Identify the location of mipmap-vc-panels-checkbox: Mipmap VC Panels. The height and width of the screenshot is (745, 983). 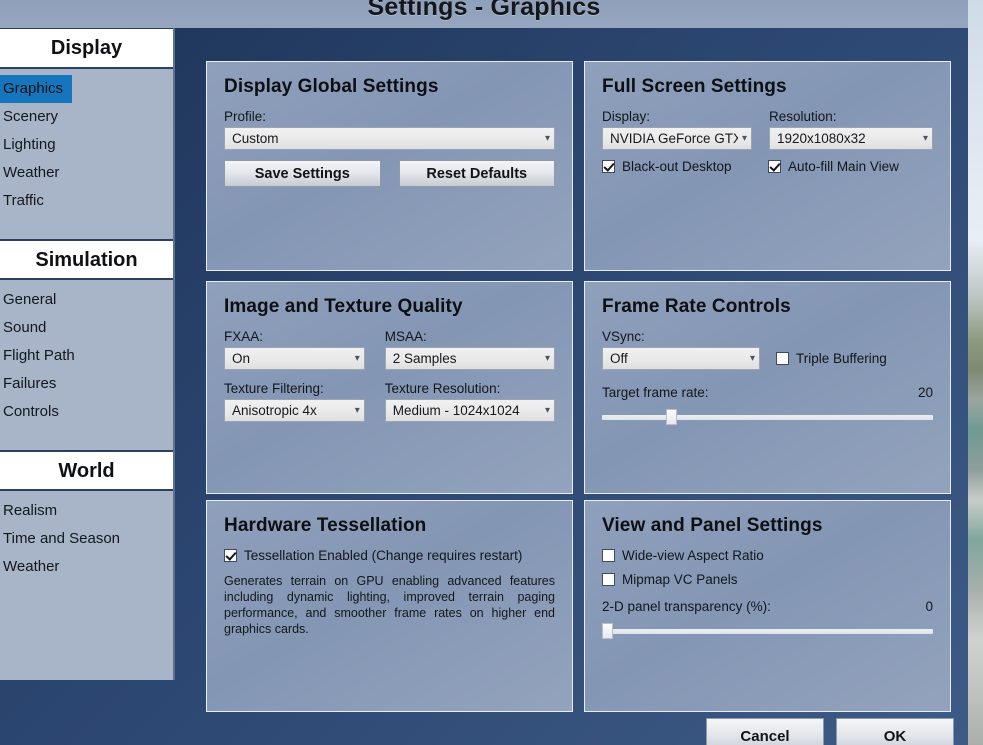
(767, 579).